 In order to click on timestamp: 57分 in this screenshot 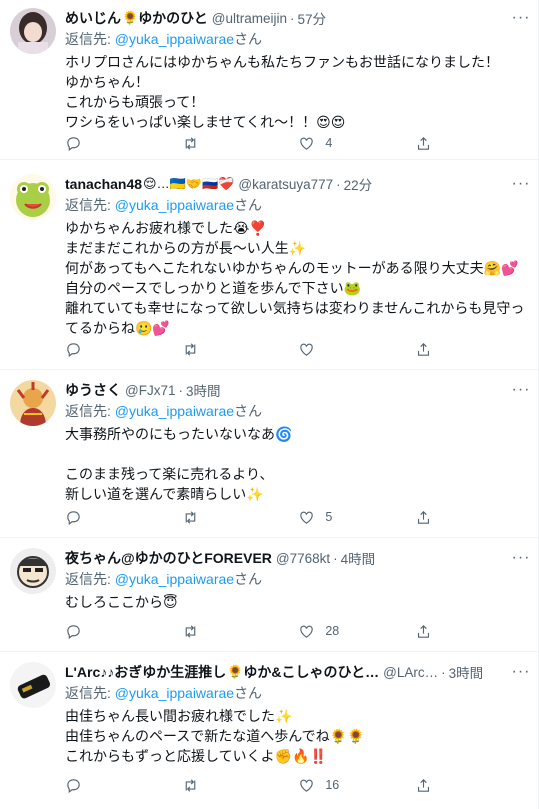, I will do `click(312, 18)`.